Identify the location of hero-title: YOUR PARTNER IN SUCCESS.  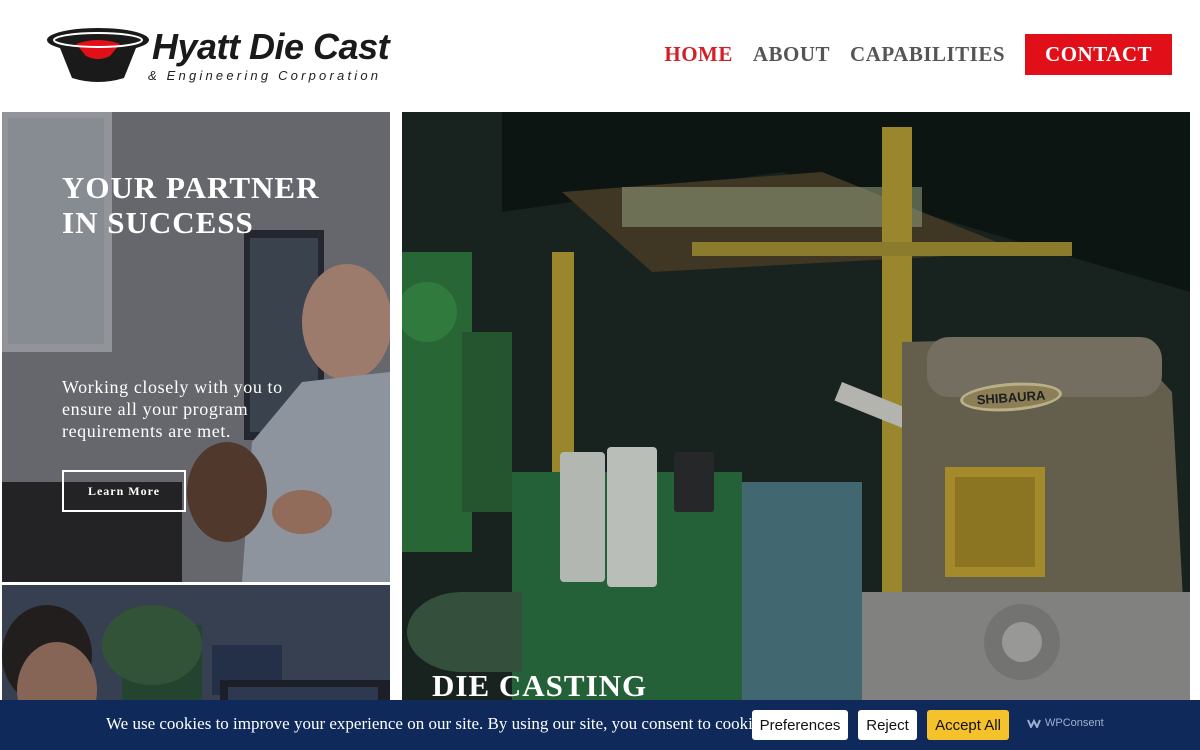
(191, 205).